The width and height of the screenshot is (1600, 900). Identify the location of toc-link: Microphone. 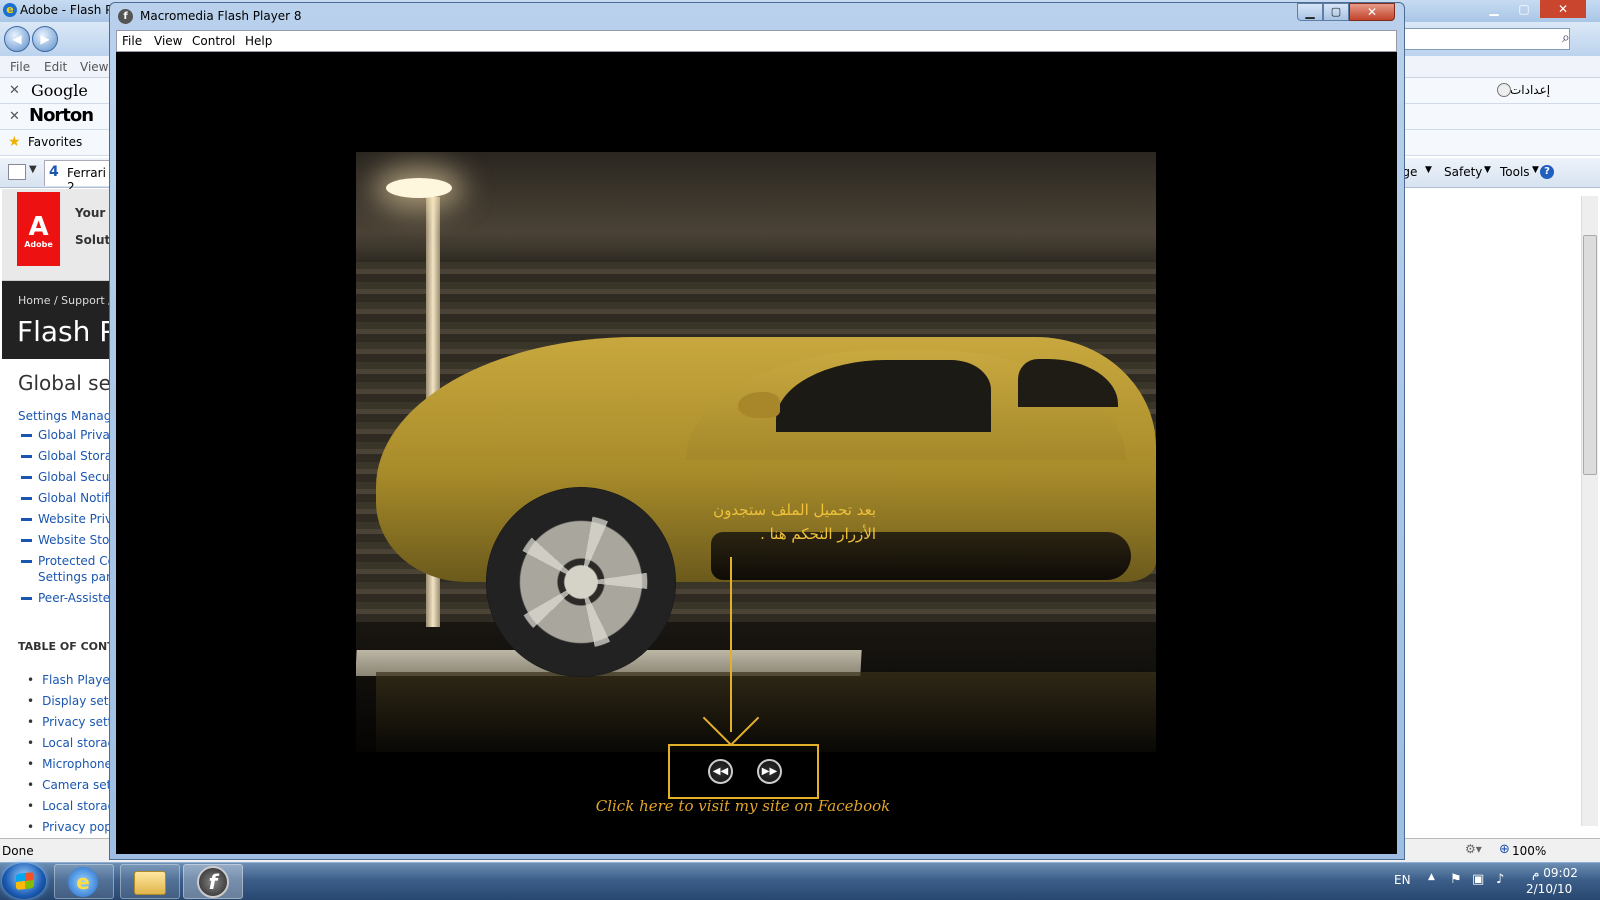
(69, 764).